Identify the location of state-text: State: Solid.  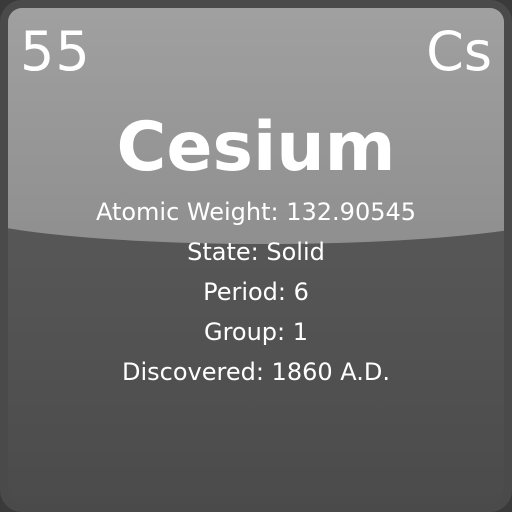
(256, 252).